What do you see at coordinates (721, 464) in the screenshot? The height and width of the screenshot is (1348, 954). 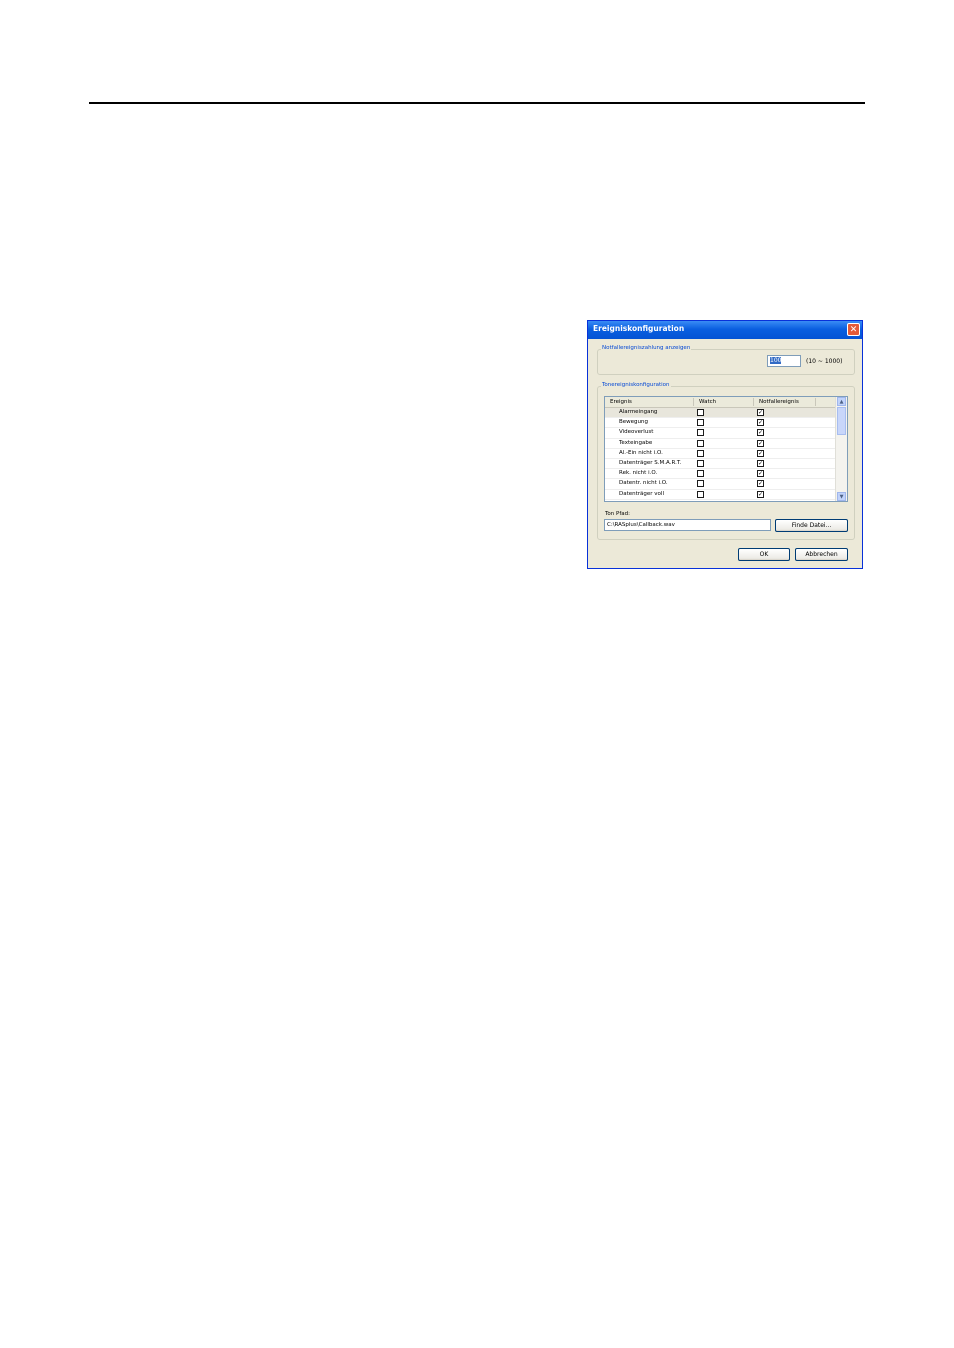 I see `table-row: Datenträger S.M.A.R.T. ✓` at bounding box center [721, 464].